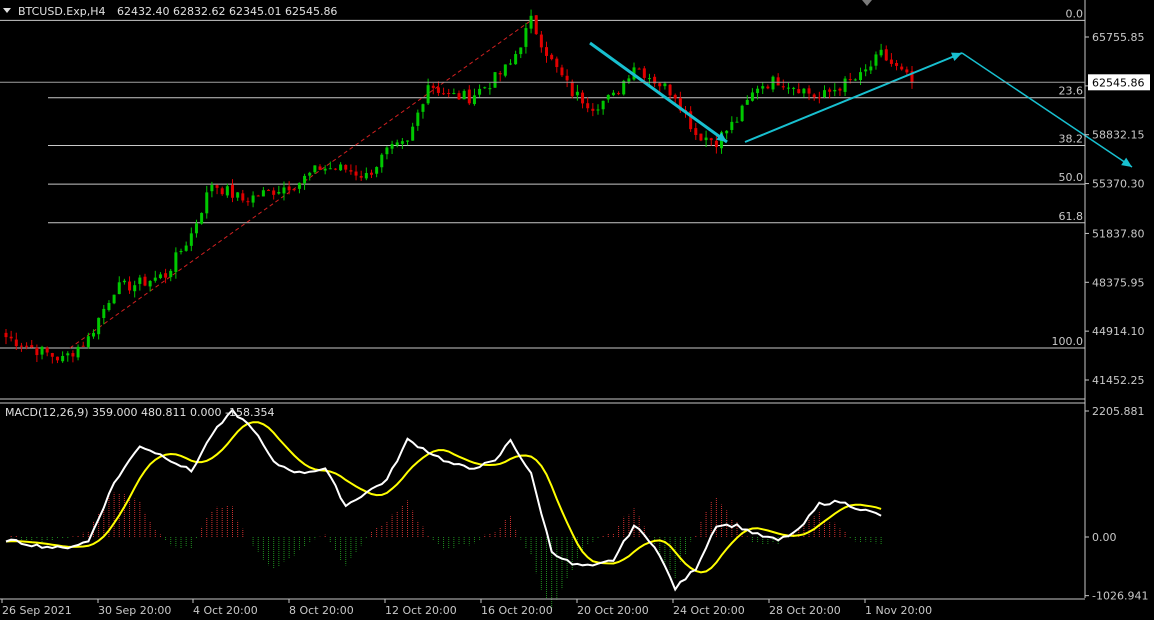 The width and height of the screenshot is (1154, 620). I want to click on fib-level-label: 38.2, so click(1071, 139).